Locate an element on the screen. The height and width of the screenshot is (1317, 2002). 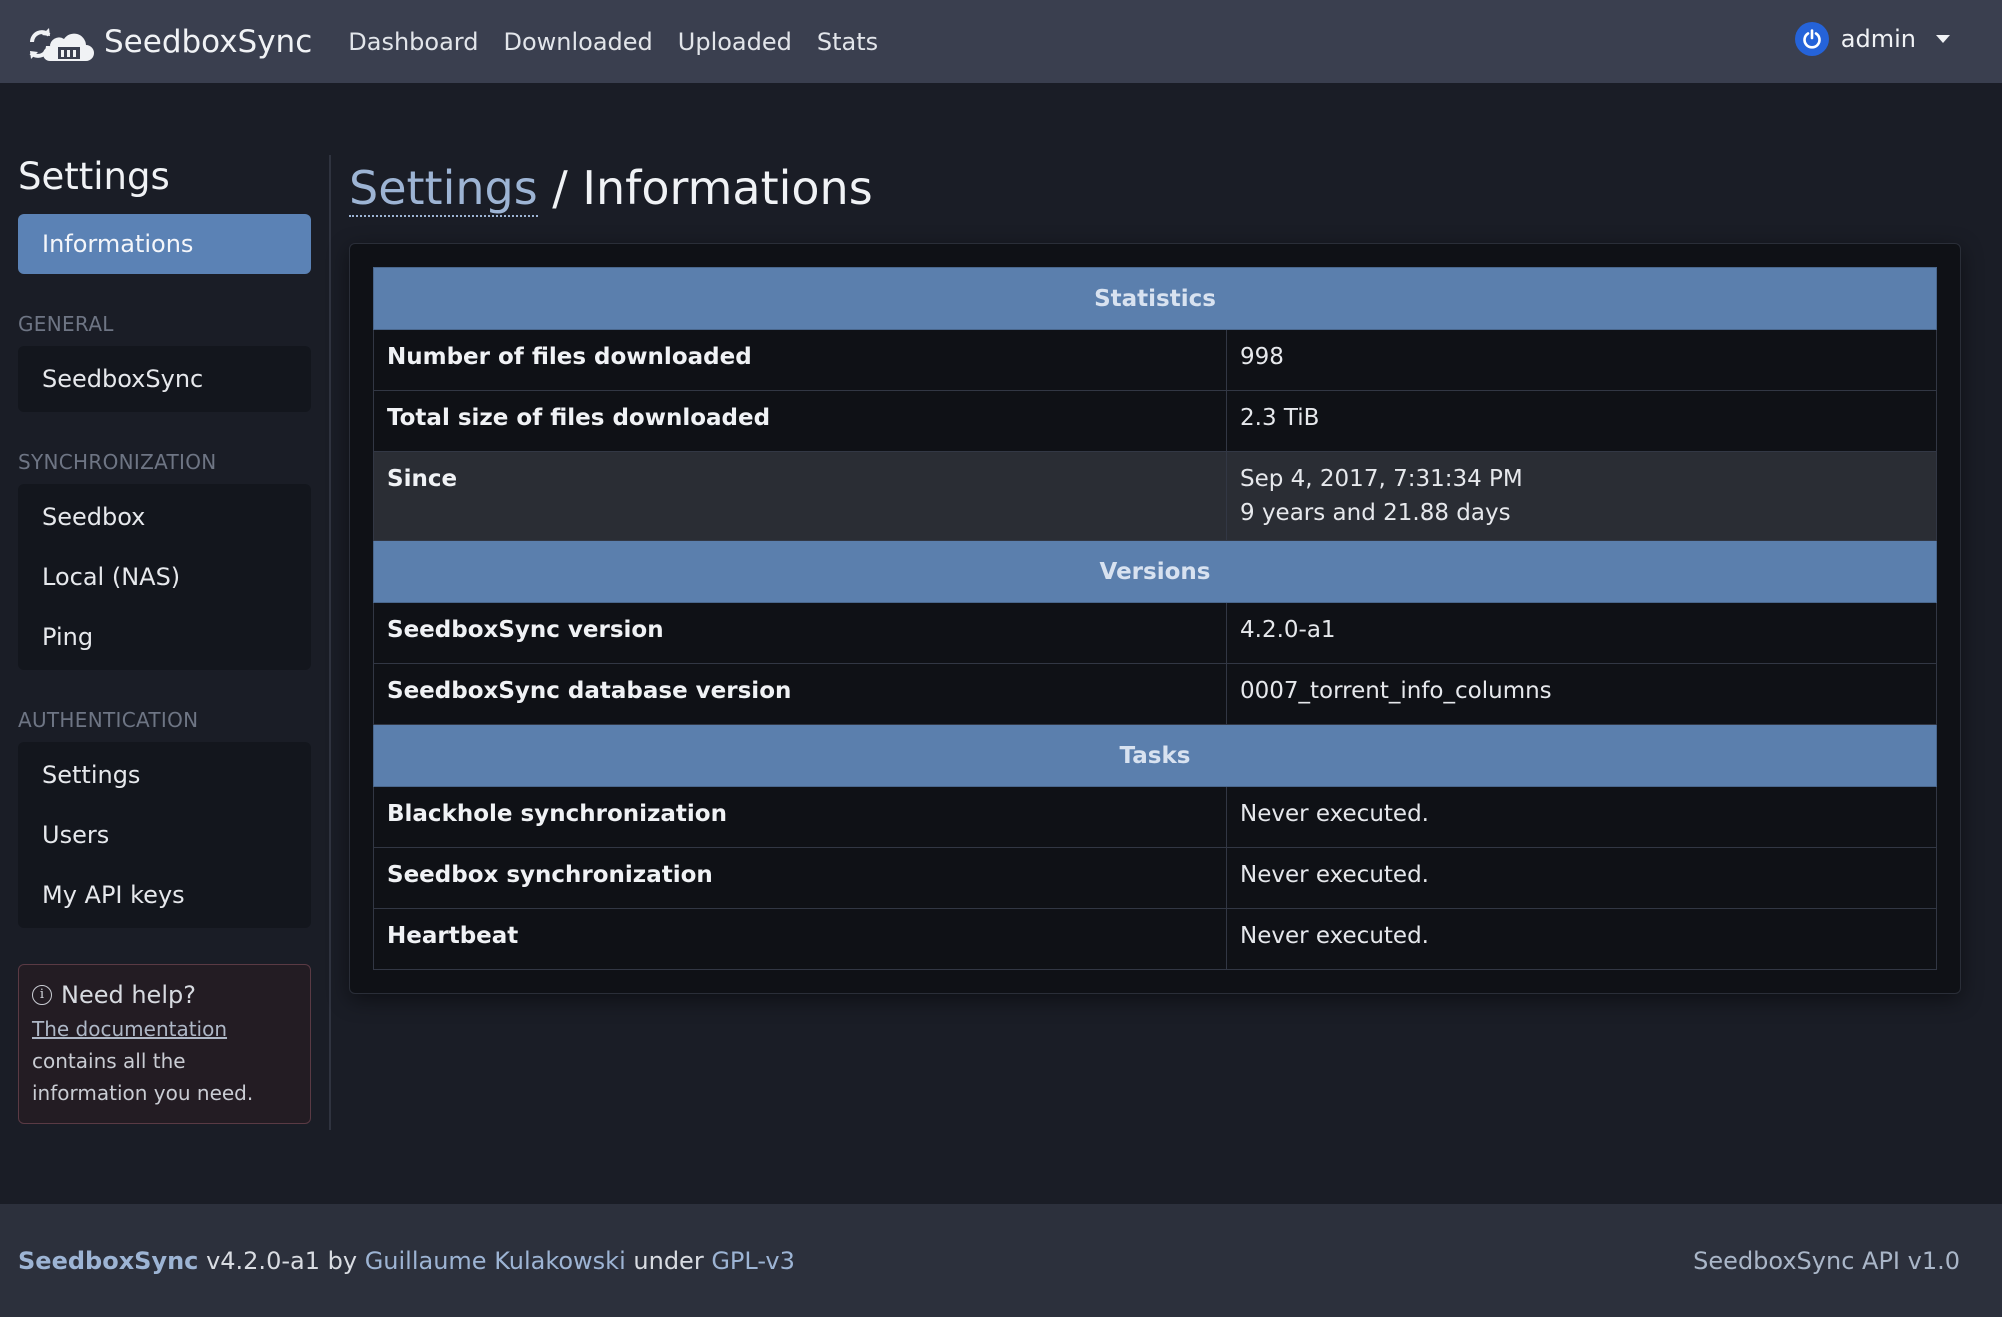
since-date: Sep 4, 2017, 7:31:34 PM is located at coordinates (1381, 479).